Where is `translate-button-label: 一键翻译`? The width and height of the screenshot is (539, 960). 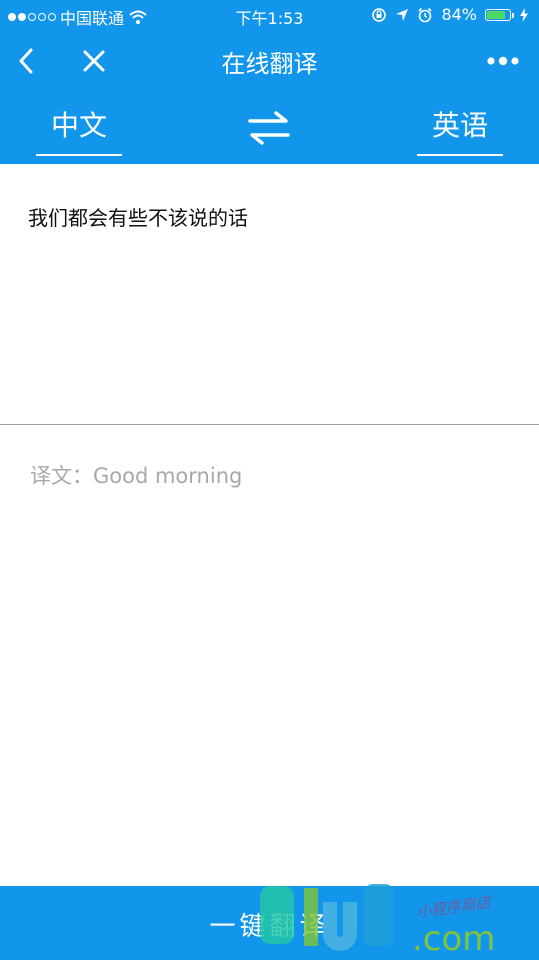
translate-button-label: 一键翻译 is located at coordinates (269, 927).